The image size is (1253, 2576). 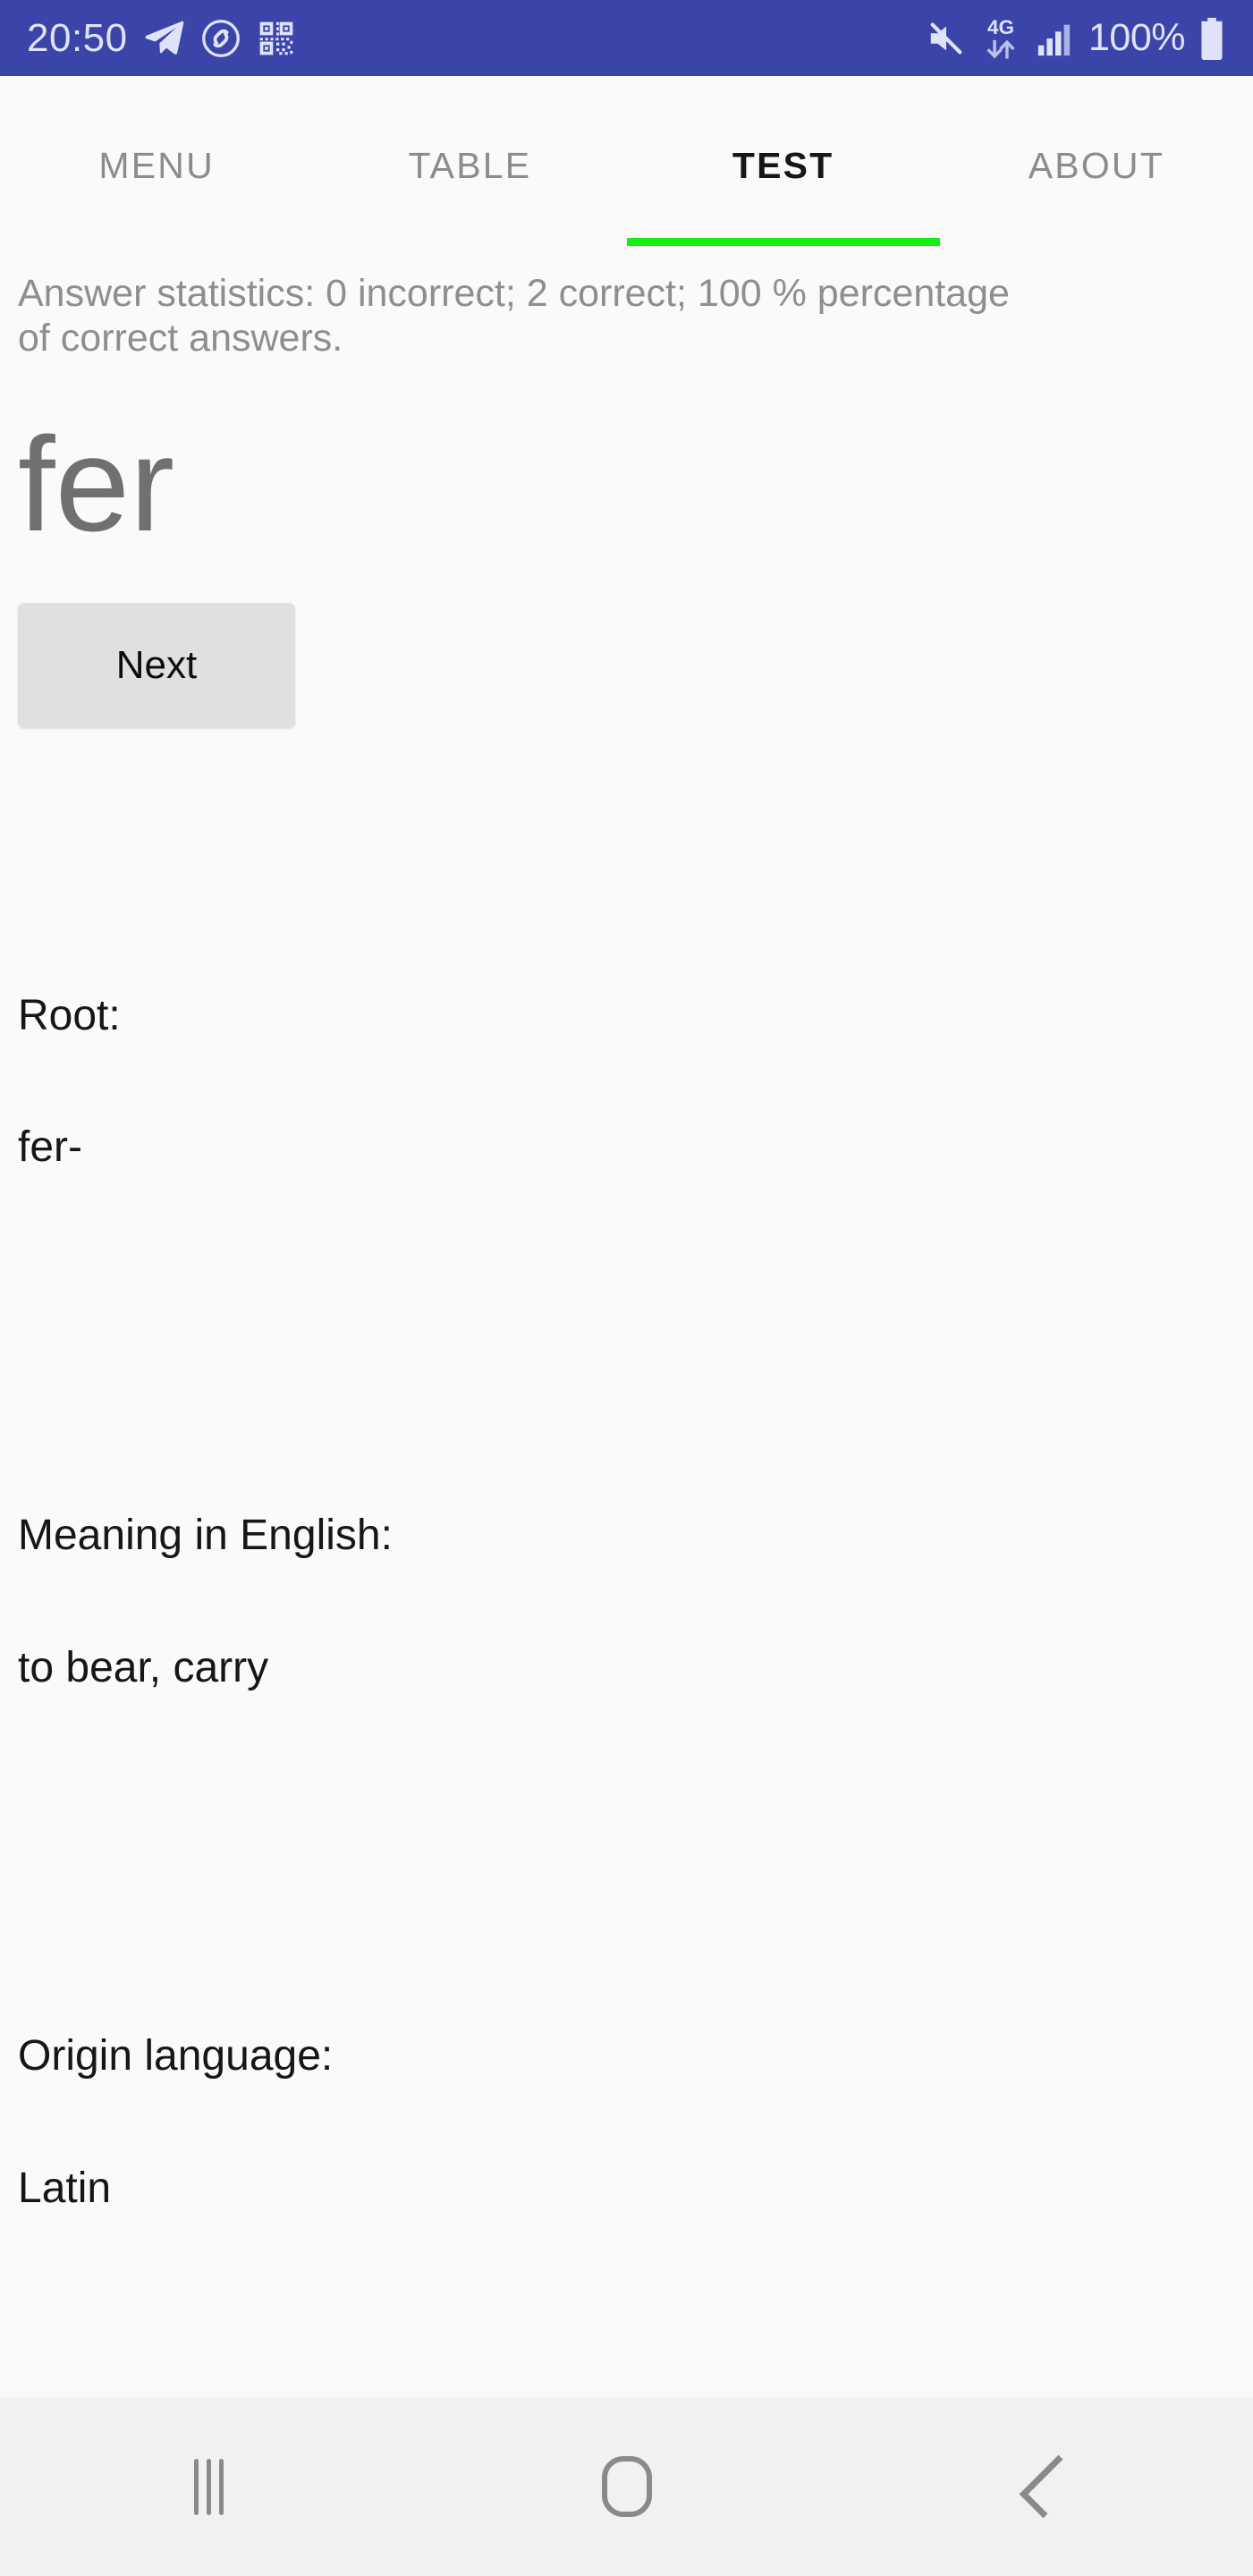 I want to click on mobile-data-icon: 4G, so click(x=1000, y=38).